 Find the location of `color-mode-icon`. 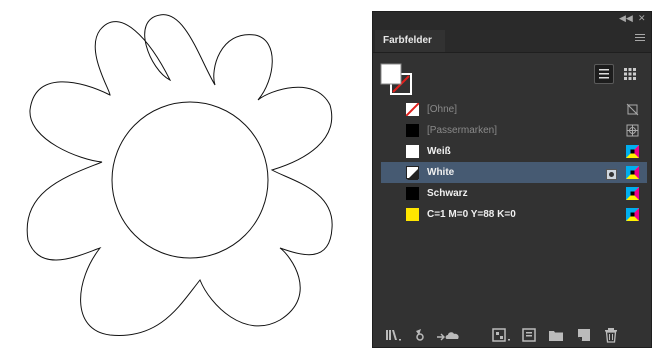

color-mode-icon is located at coordinates (529, 335).